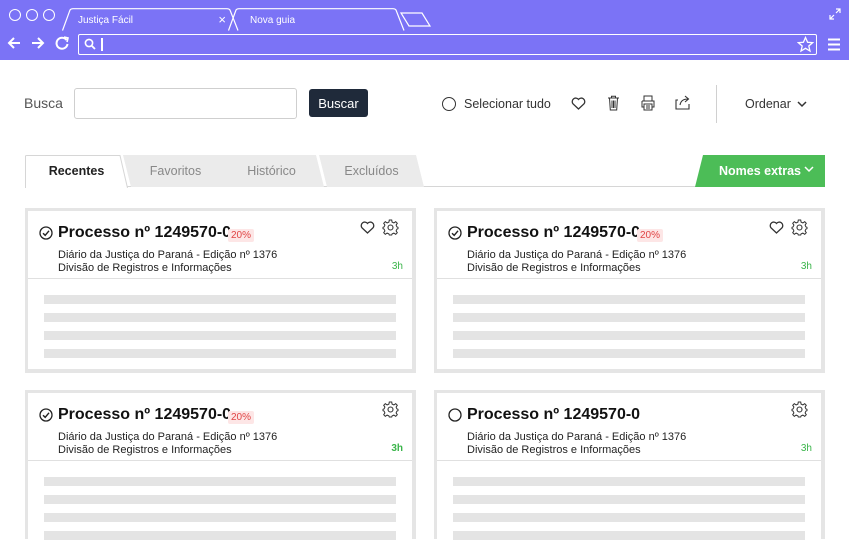 The width and height of the screenshot is (849, 540). Describe the element at coordinates (43, 103) in the screenshot. I see `search-label: Busca` at that location.